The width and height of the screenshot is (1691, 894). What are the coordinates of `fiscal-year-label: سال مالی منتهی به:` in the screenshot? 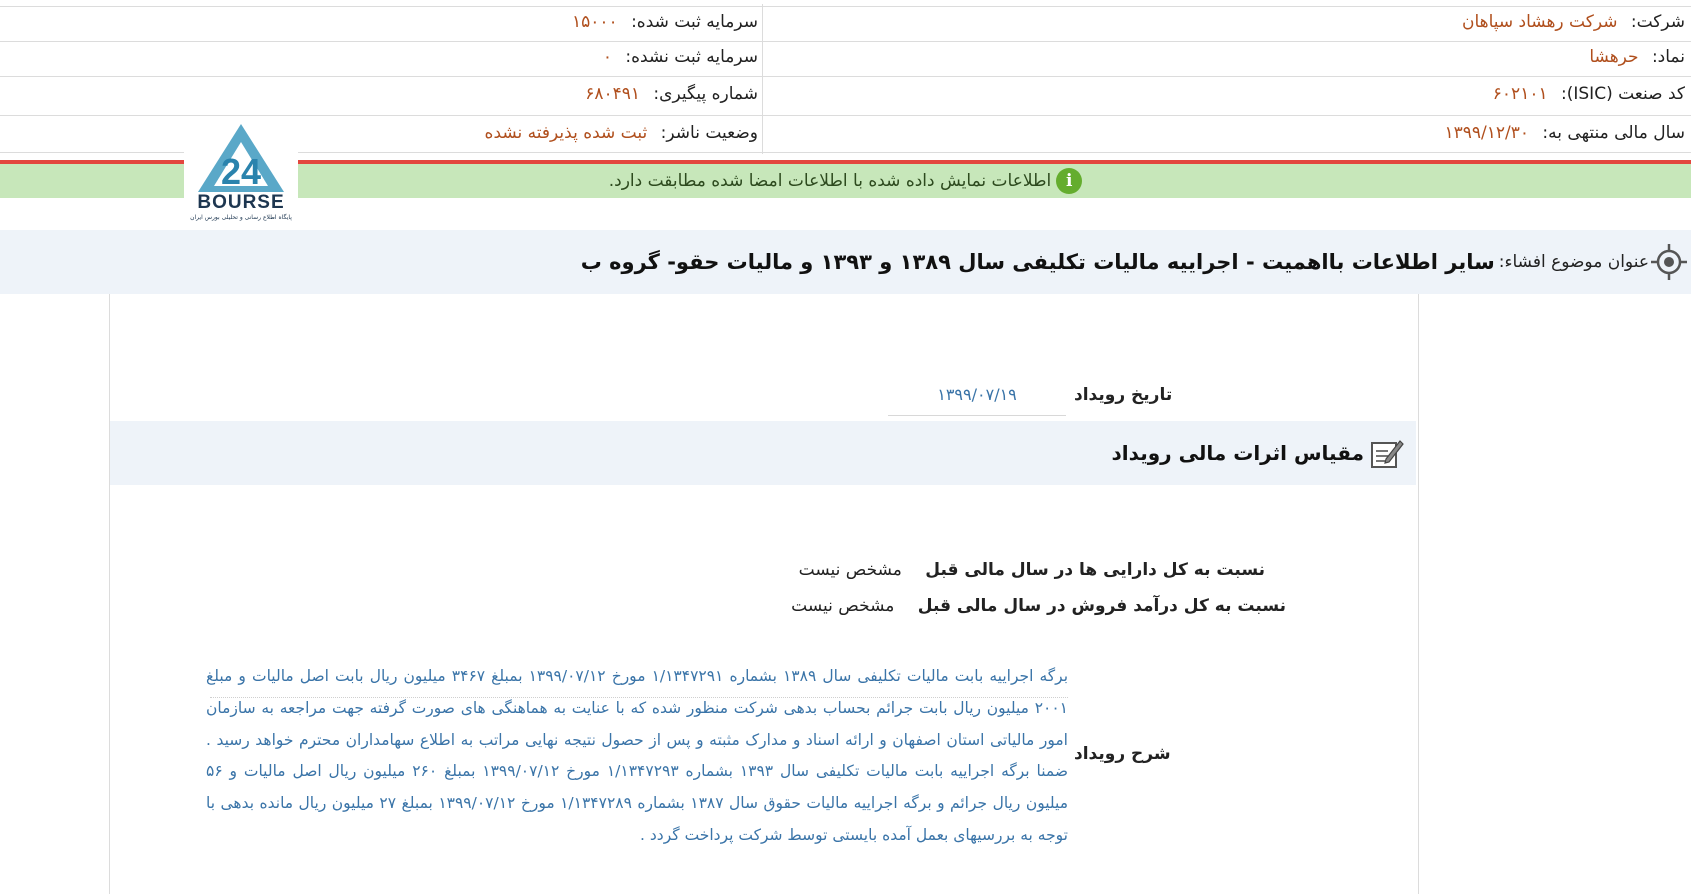 It's located at (1613, 133).